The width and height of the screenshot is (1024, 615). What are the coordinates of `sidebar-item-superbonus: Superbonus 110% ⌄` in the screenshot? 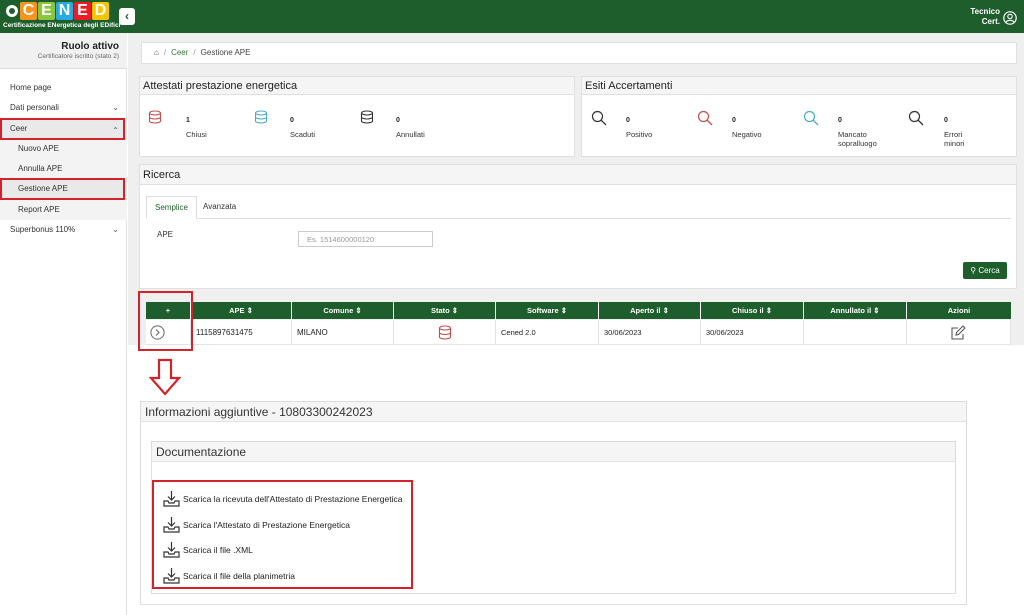 It's located at (63, 230).